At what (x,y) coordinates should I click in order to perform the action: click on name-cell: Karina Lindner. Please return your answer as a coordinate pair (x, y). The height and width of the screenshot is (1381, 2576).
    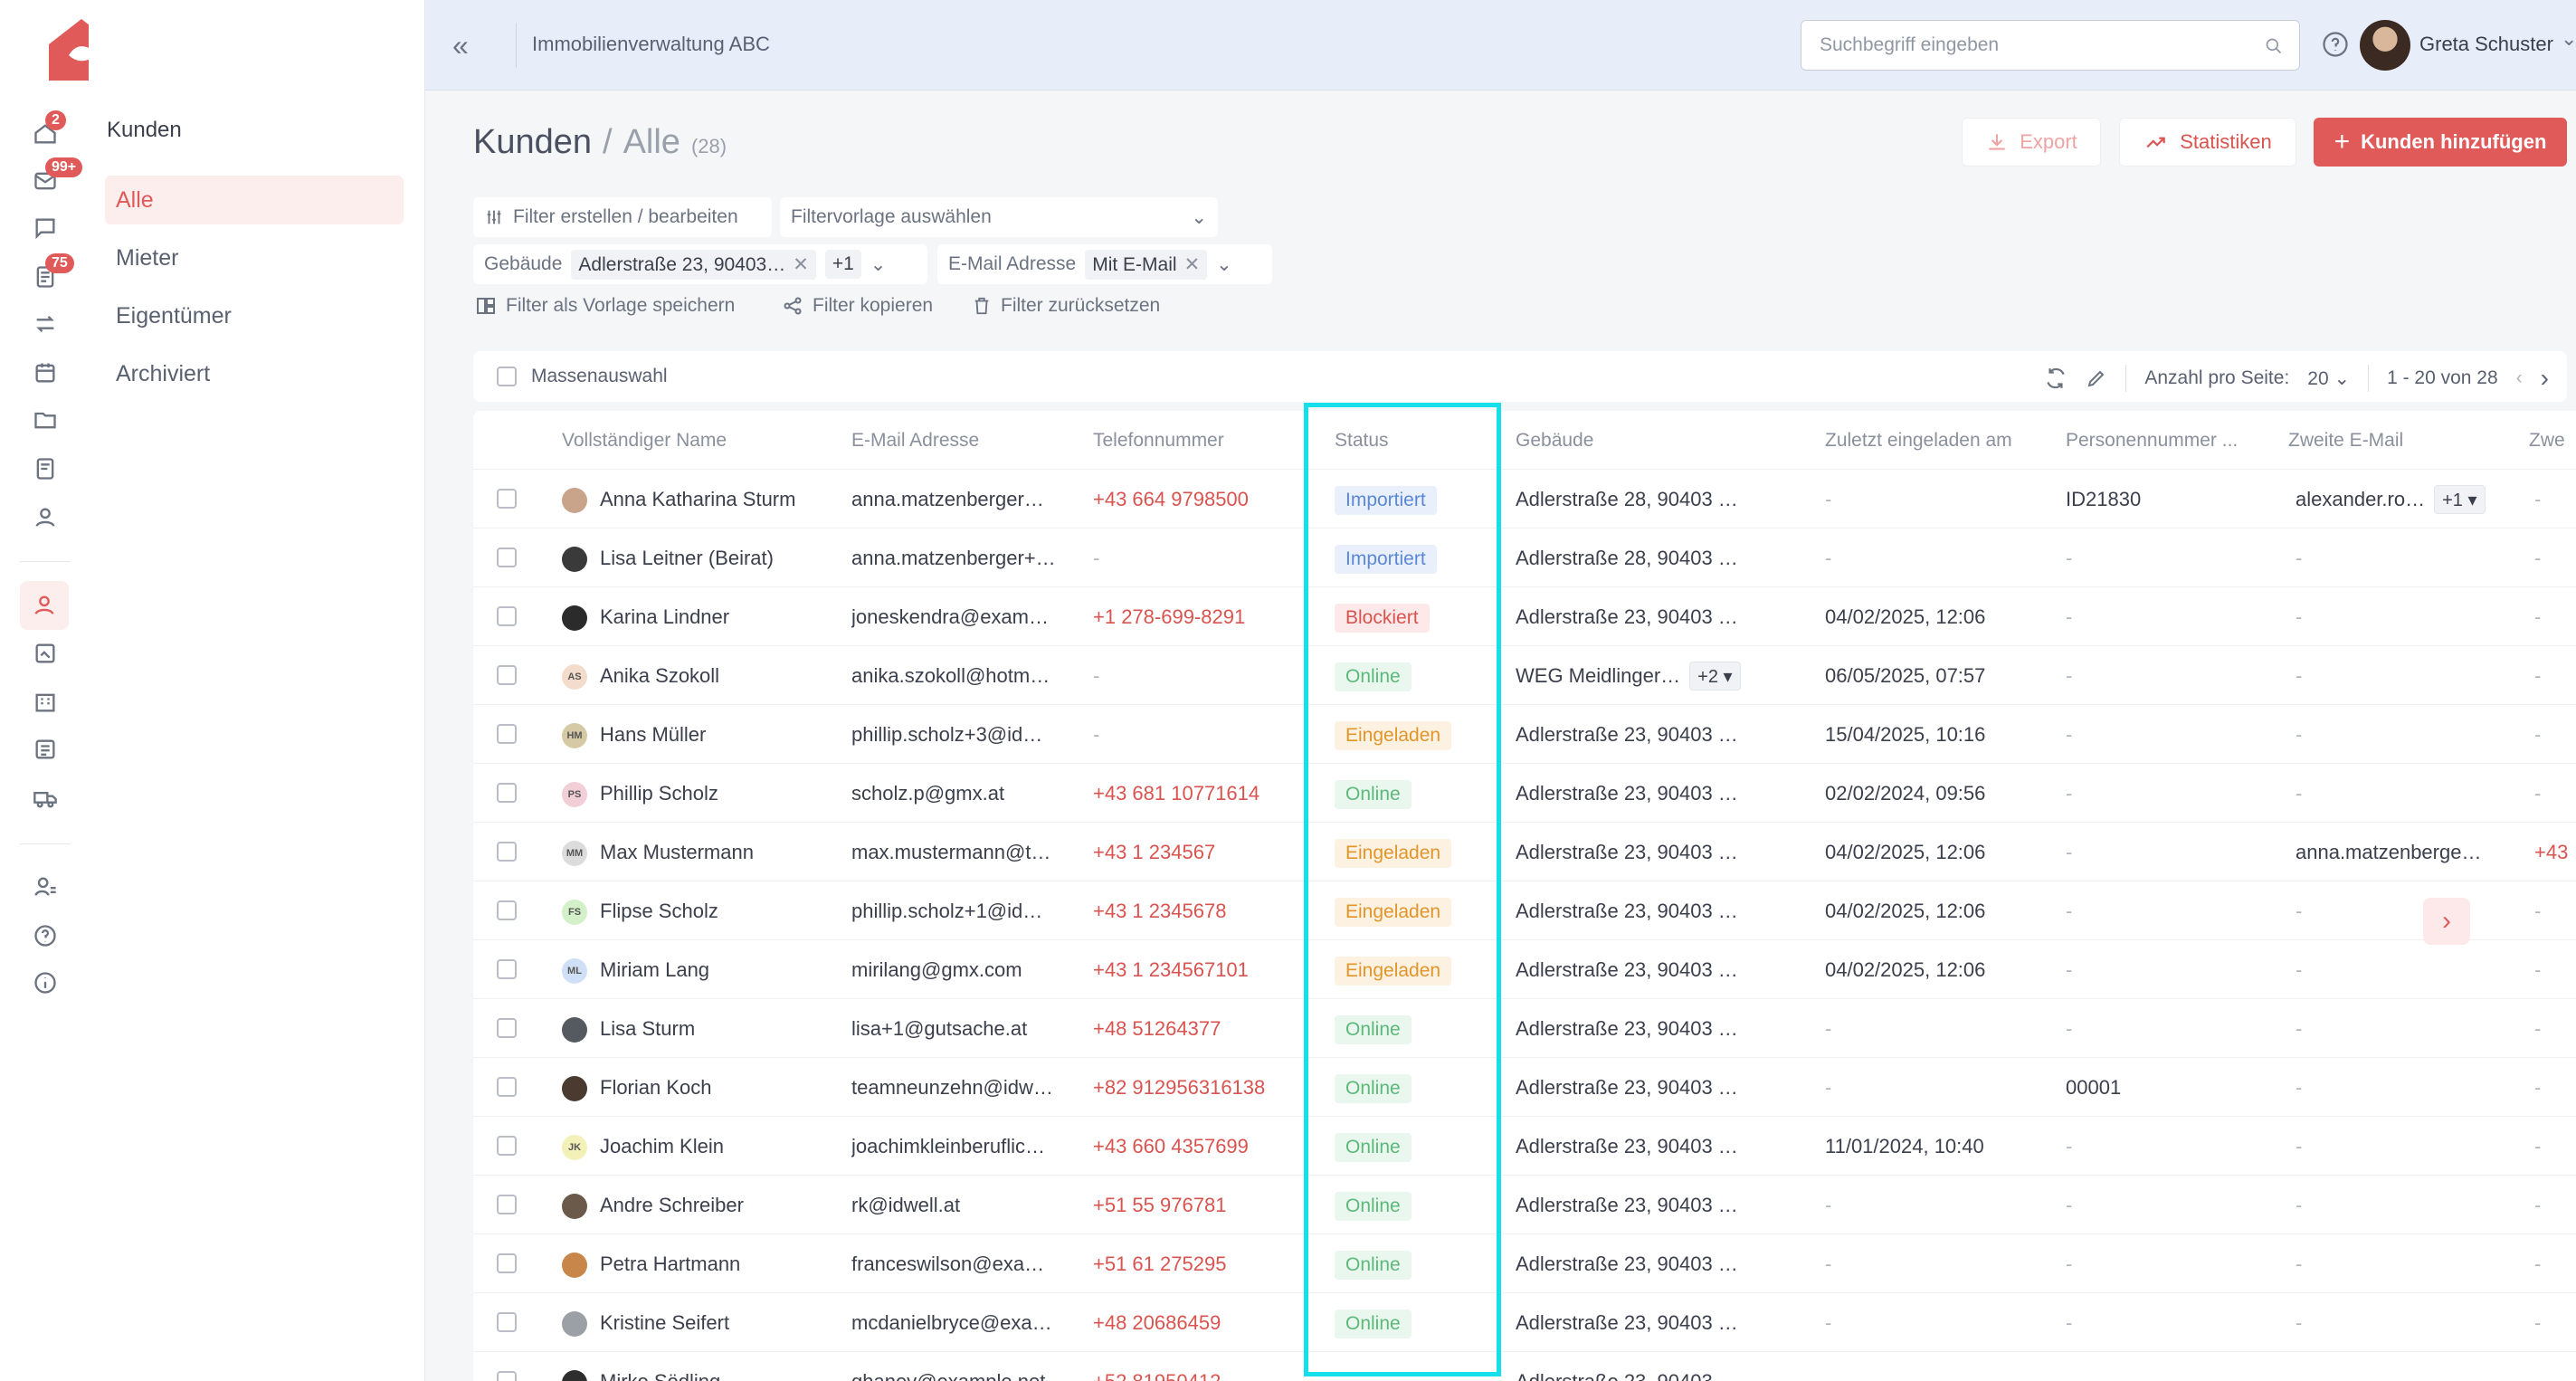
    Looking at the image, I should click on (697, 616).